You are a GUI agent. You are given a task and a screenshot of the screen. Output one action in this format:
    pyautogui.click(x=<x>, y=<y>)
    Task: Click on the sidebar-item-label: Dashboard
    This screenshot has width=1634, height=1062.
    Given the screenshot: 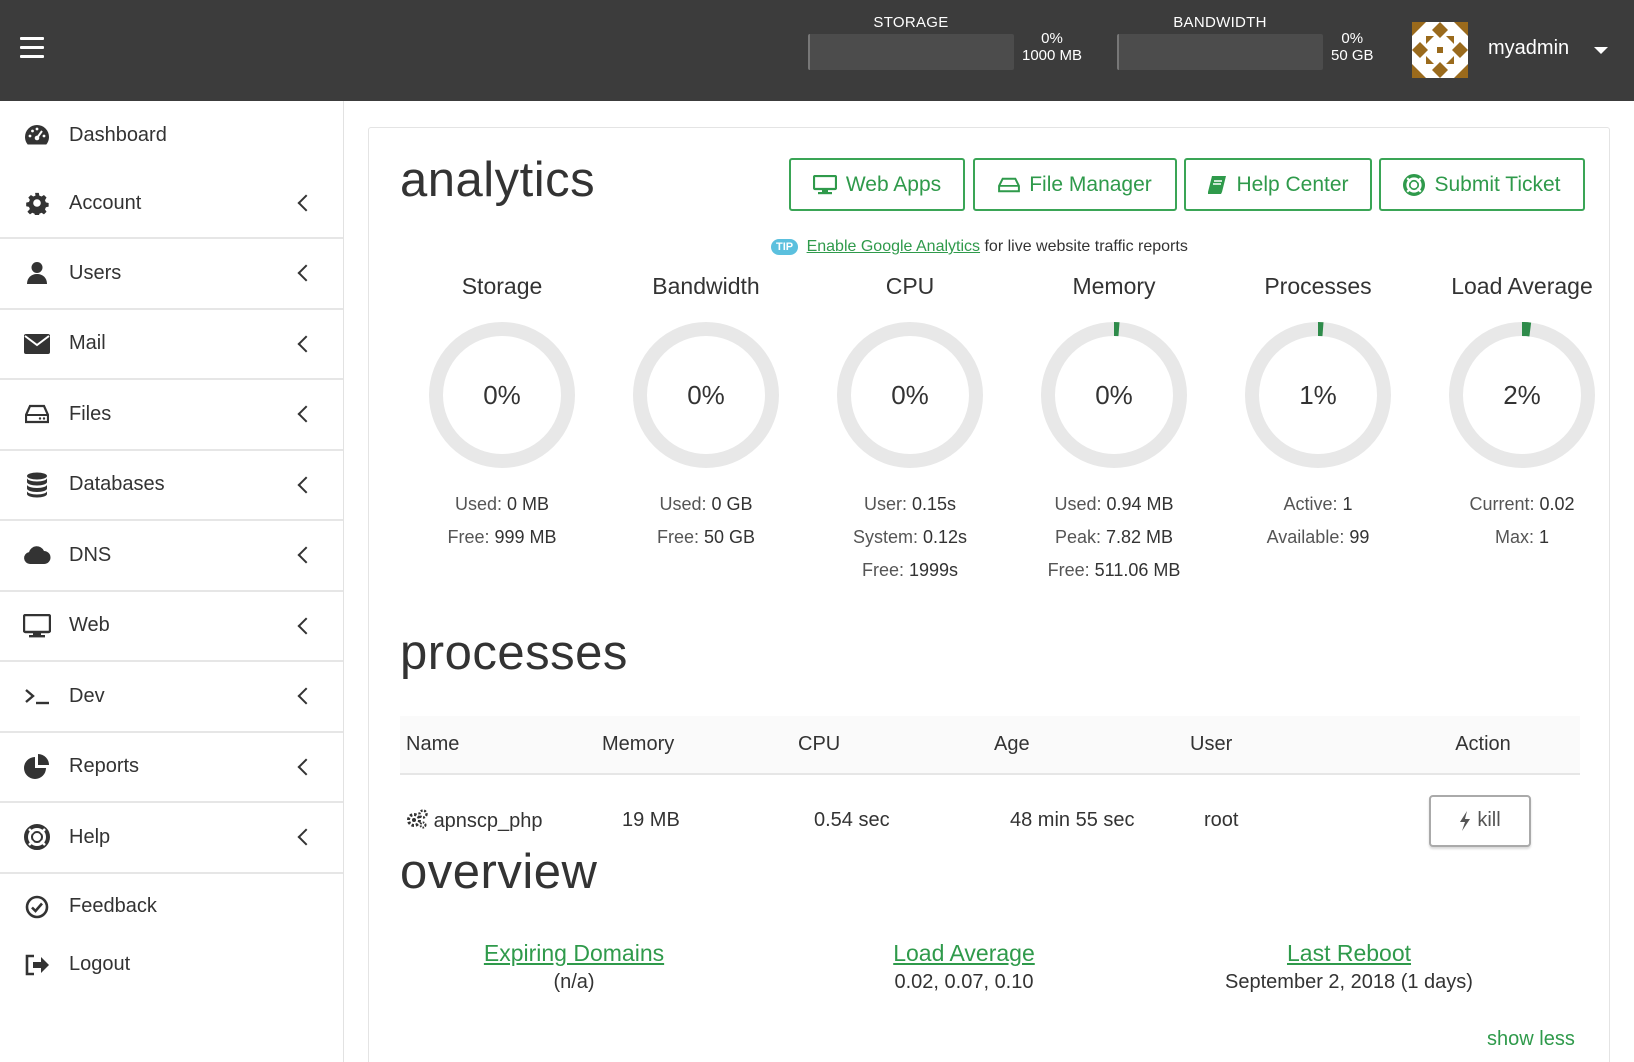 What is the action you would take?
    pyautogui.click(x=118, y=134)
    